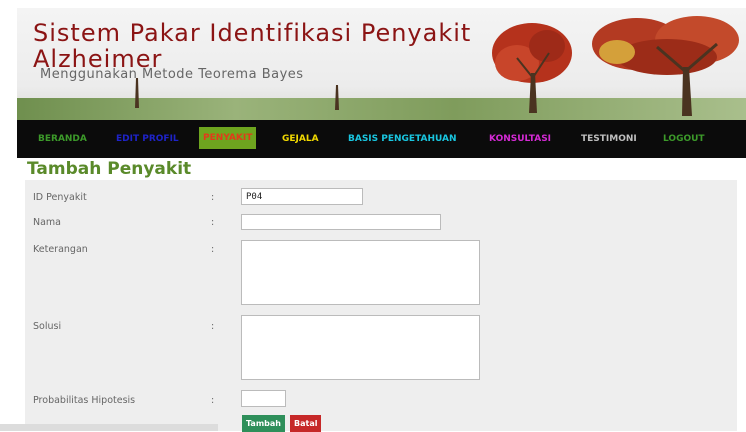  What do you see at coordinates (306, 423) in the screenshot?
I see `batal-button: Batal` at bounding box center [306, 423].